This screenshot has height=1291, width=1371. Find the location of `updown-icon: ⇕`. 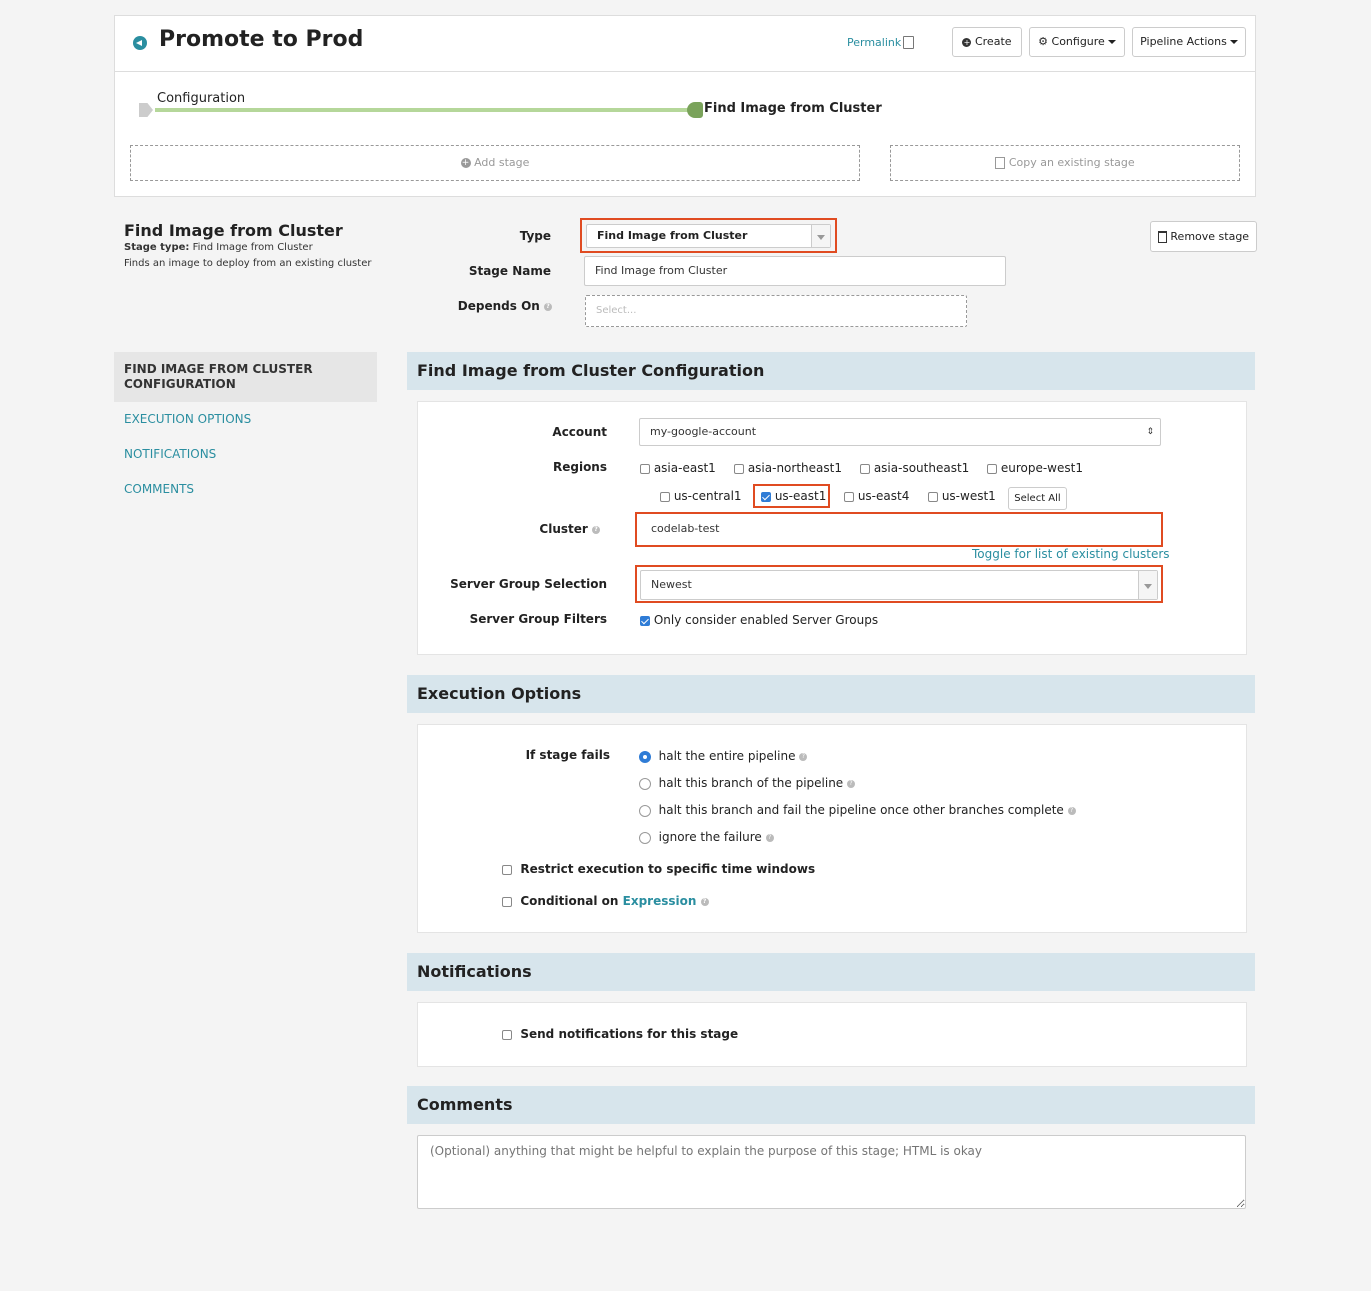

updown-icon: ⇕ is located at coordinates (1150, 432).